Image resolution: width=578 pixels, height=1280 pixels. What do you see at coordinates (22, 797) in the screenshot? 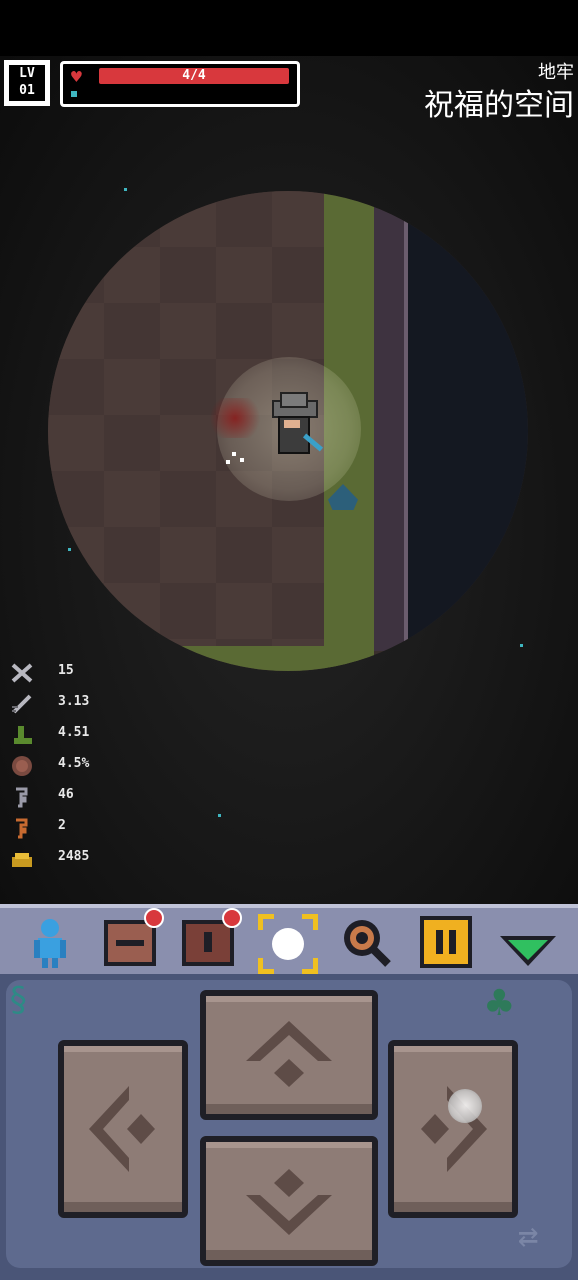
I see `key-gray-icon` at bounding box center [22, 797].